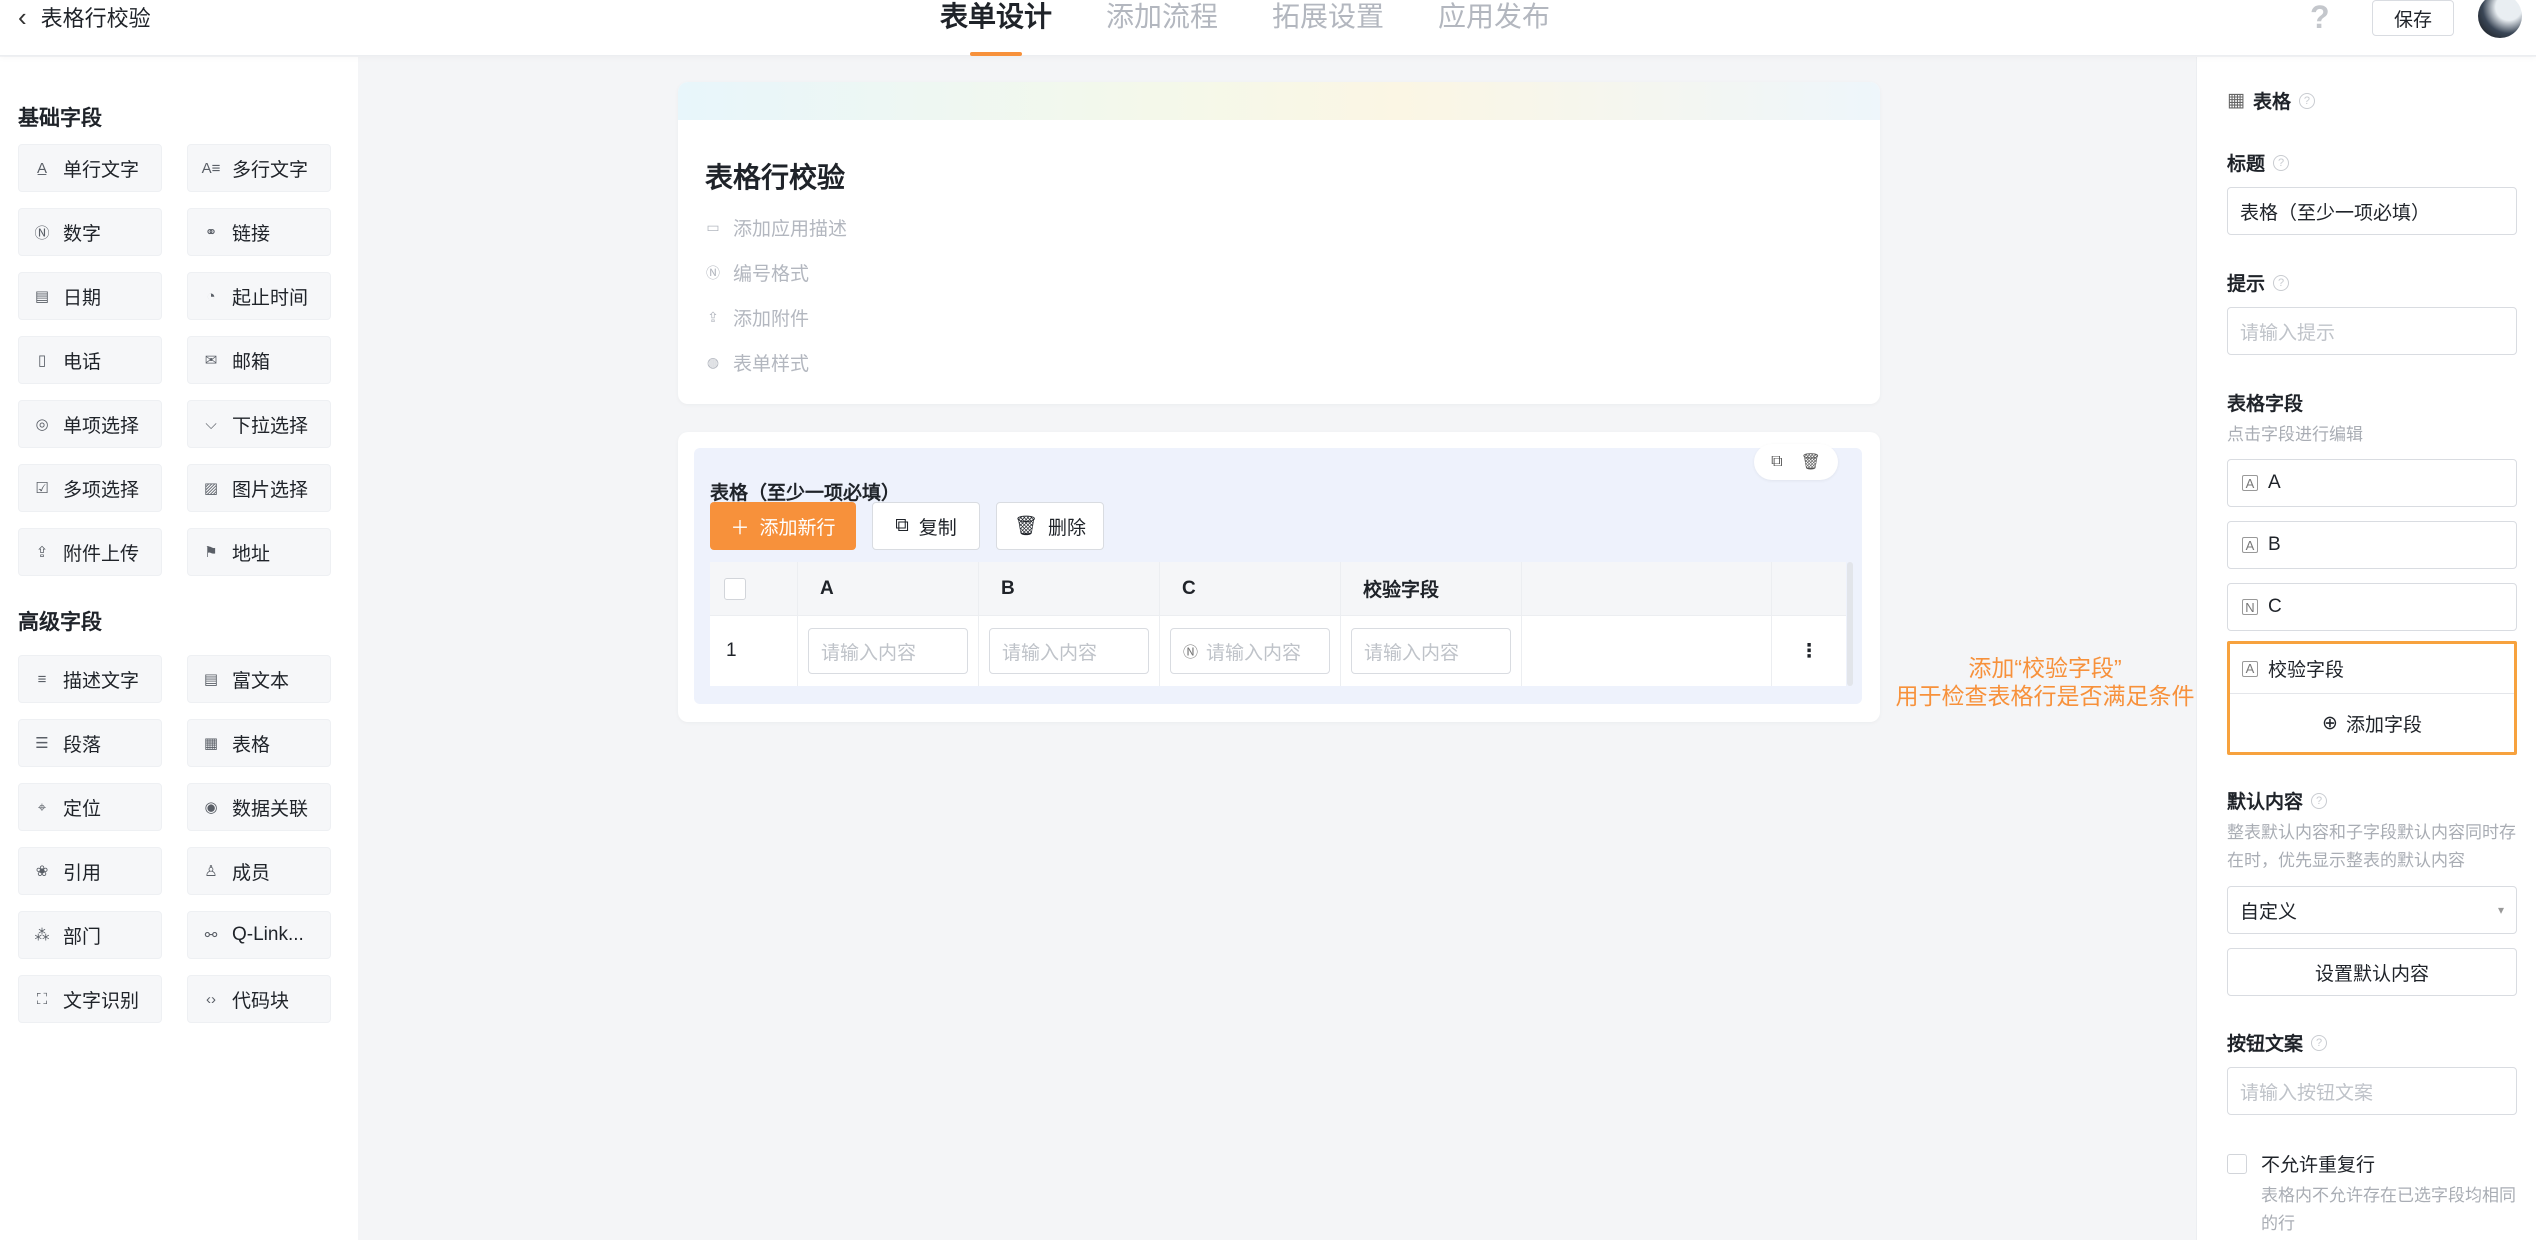 The width and height of the screenshot is (2536, 1240). I want to click on widget-toolbar: ⧉ 🗑, so click(1796, 462).